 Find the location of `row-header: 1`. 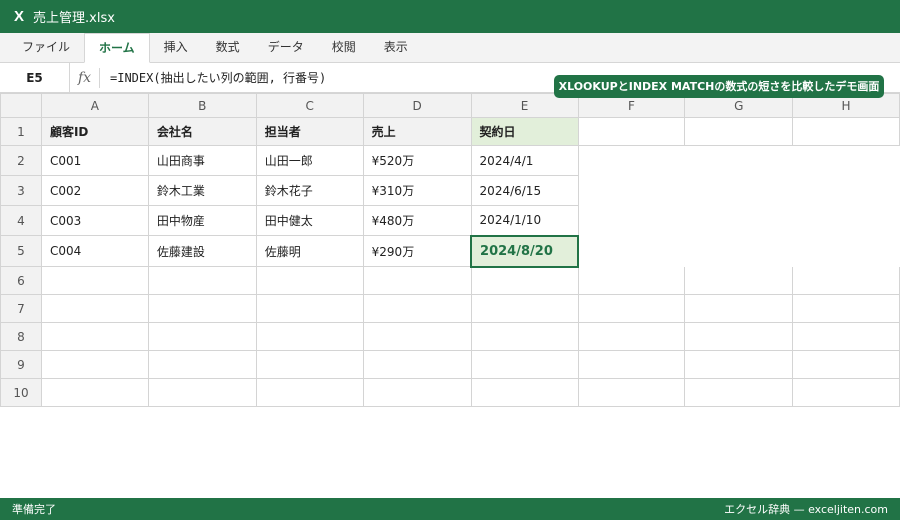

row-header: 1 is located at coordinates (21, 131).